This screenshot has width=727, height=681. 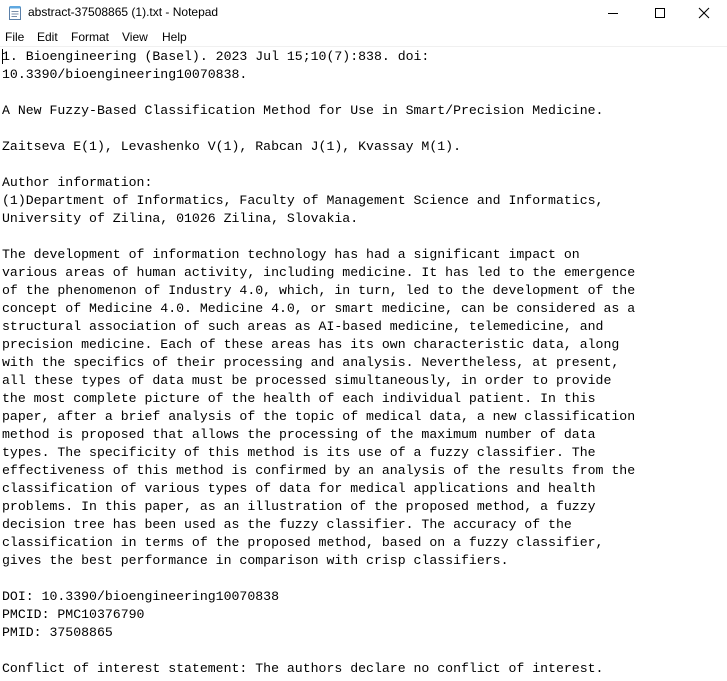 I want to click on close-icon, so click(x=704, y=12).